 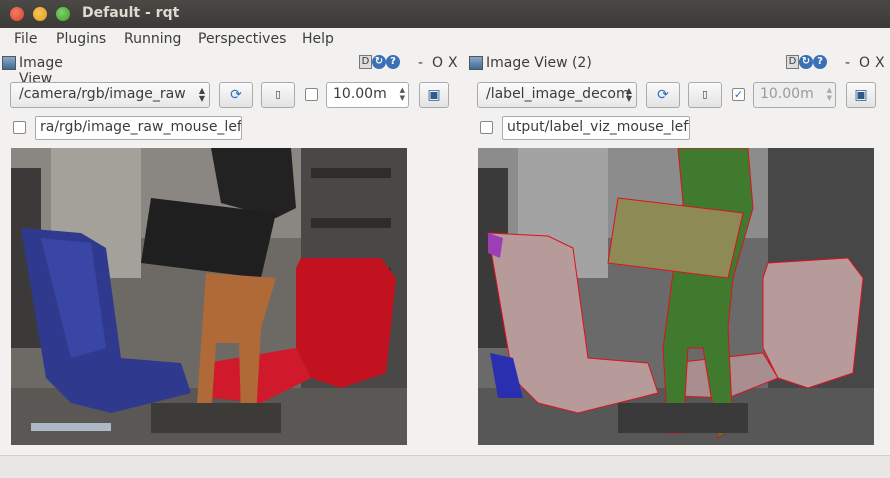 I want to click on window-title-bar: Default - rqt, so click(x=445, y=14).